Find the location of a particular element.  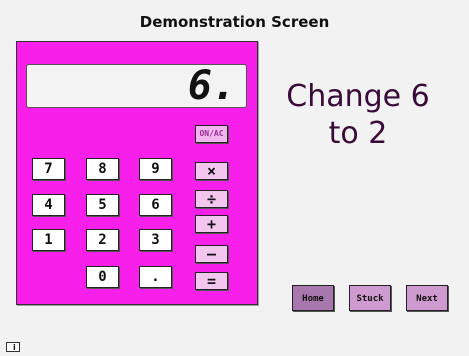

key-2: 2 is located at coordinates (102, 240).